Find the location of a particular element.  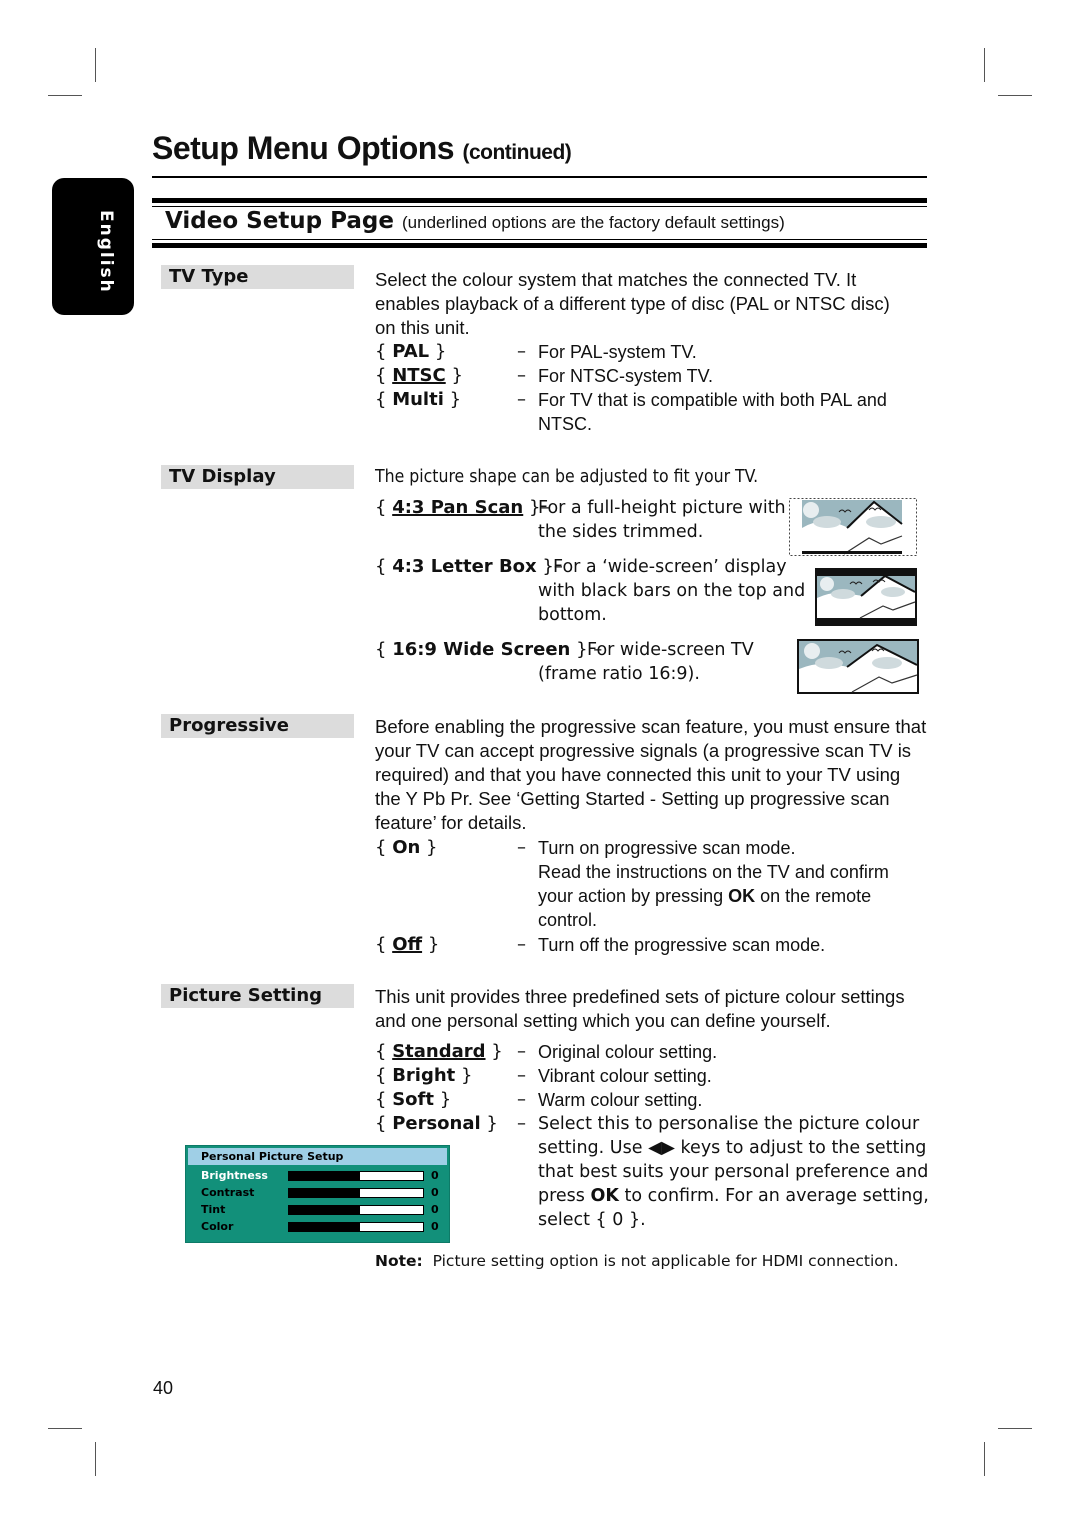

picture-setting-label: Picture Setting is located at coordinates (257, 996).